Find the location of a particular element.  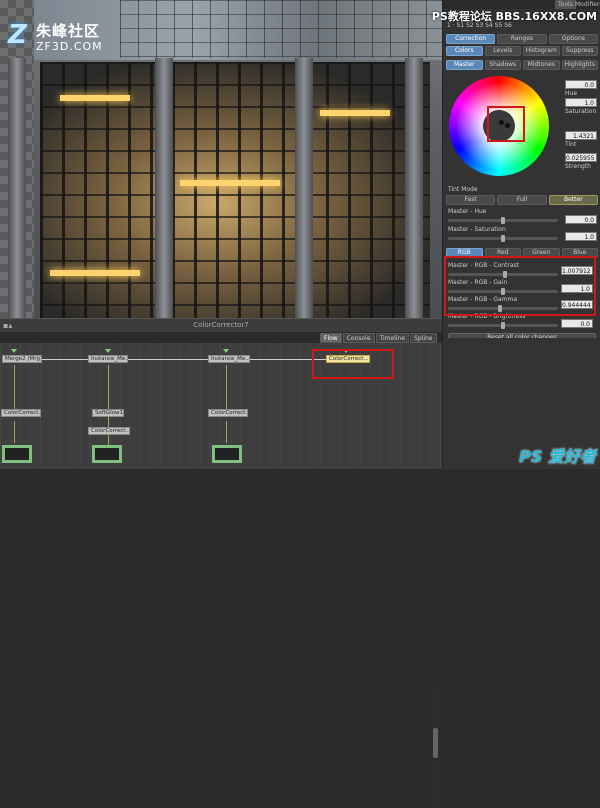

brightness-slider is located at coordinates (503, 325).